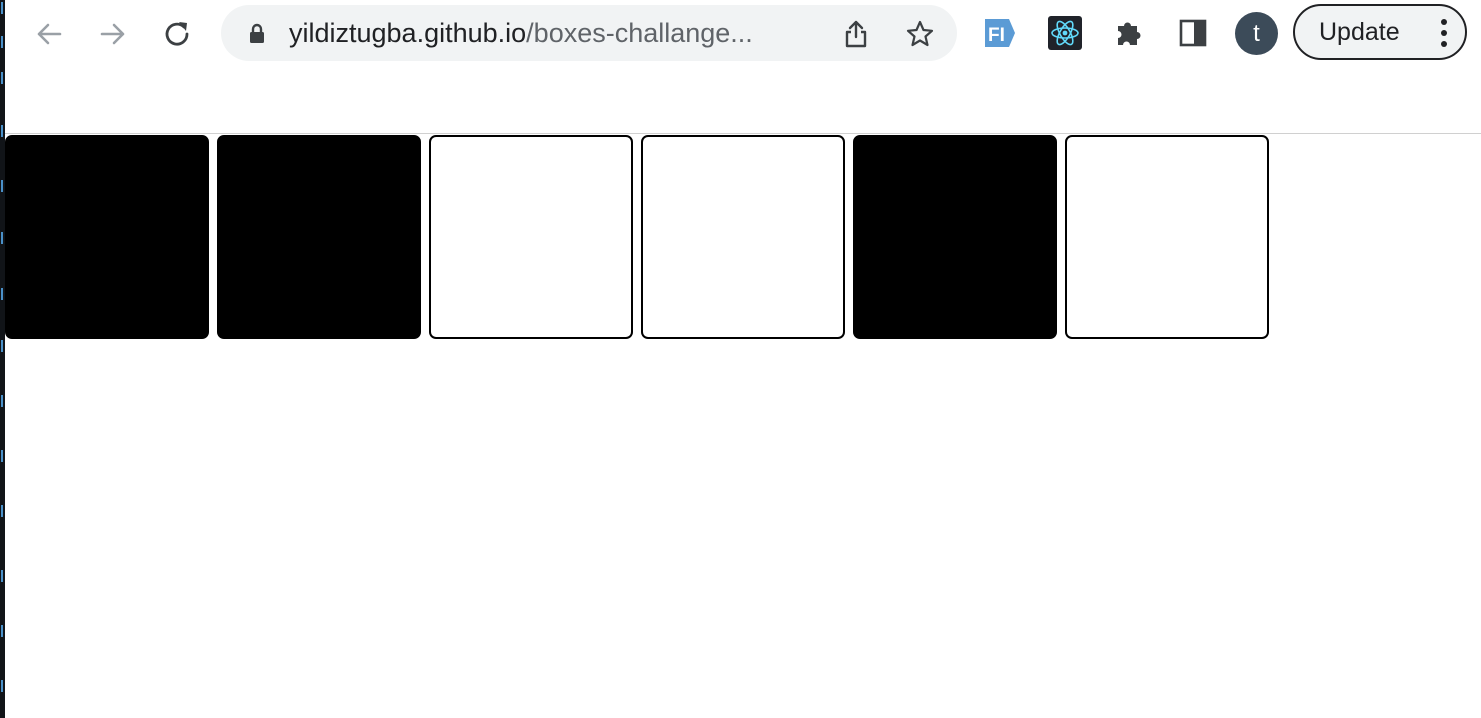 The width and height of the screenshot is (1481, 718). What do you see at coordinates (257, 33) in the screenshot?
I see `lock-icon` at bounding box center [257, 33].